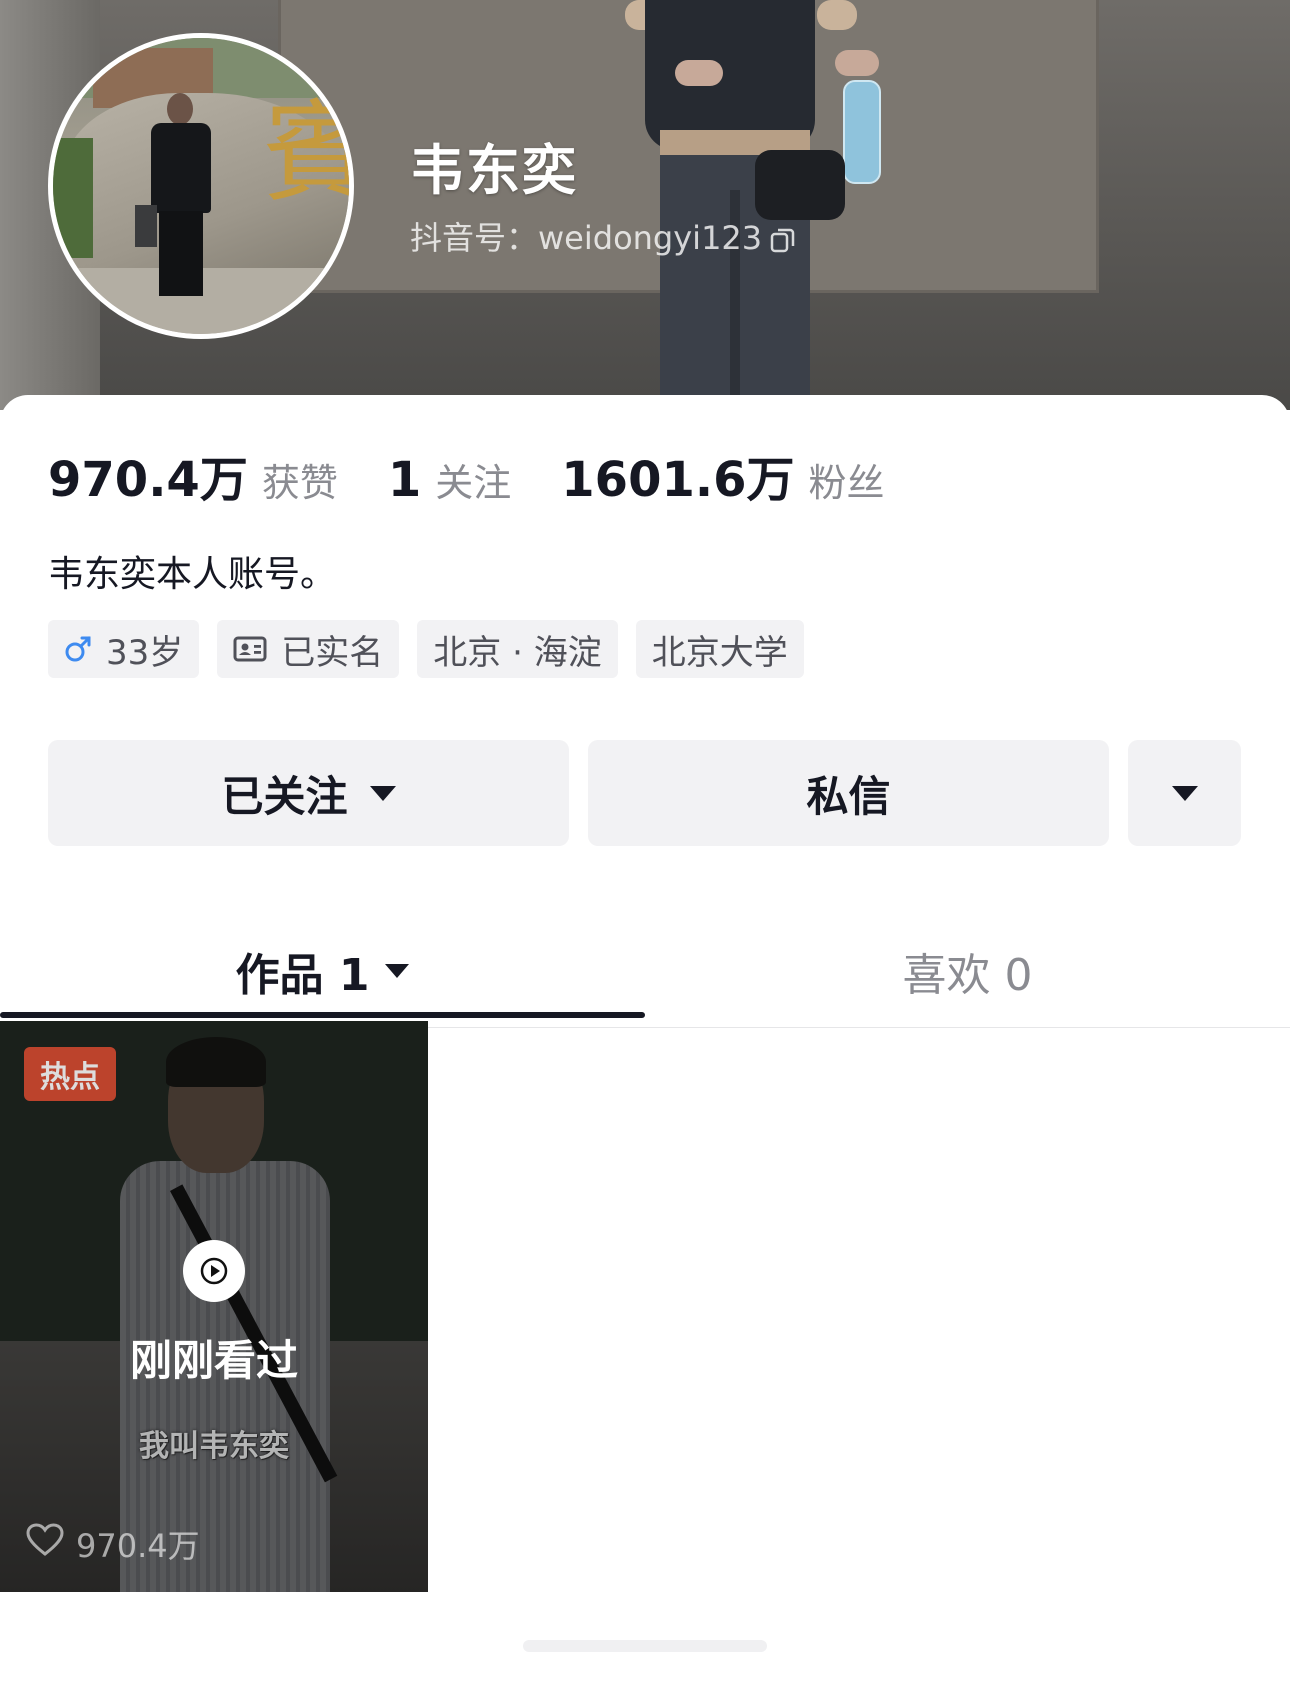 This screenshot has height=1705, width=1290. I want to click on tab-works-label: 作品 1, so click(302, 975).